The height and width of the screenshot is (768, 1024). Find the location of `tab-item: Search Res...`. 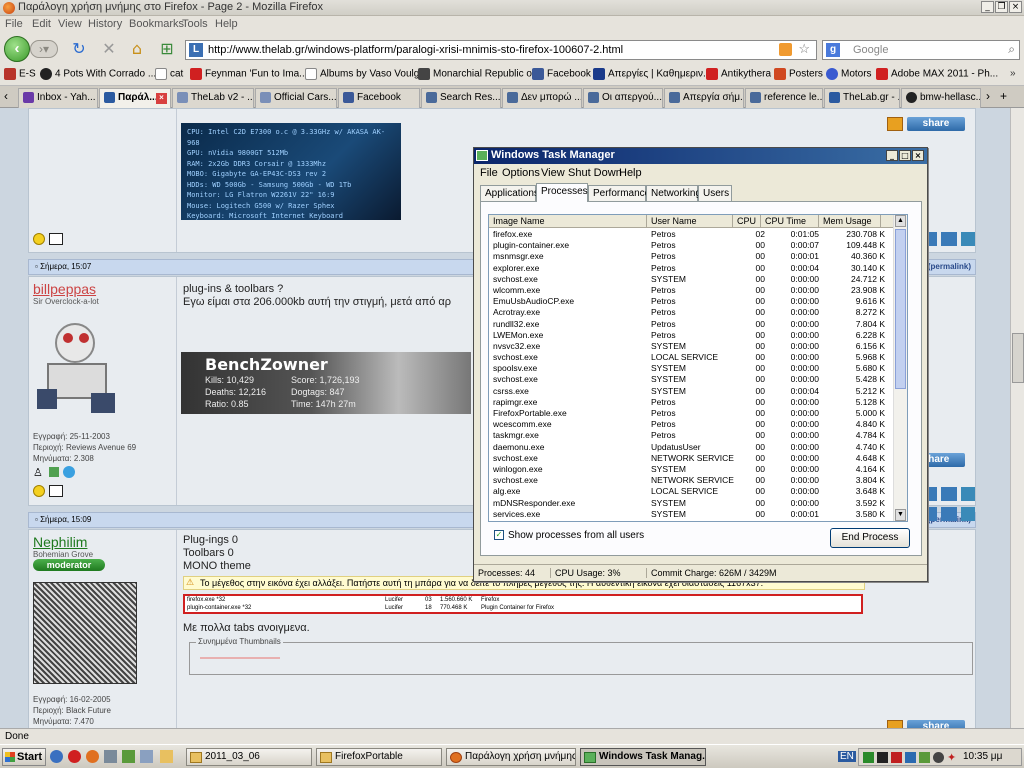

tab-item: Search Res... is located at coordinates (461, 98).